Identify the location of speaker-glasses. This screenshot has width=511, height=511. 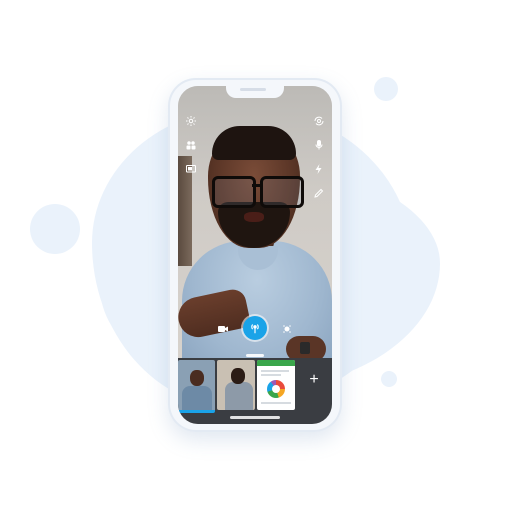
(256, 192).